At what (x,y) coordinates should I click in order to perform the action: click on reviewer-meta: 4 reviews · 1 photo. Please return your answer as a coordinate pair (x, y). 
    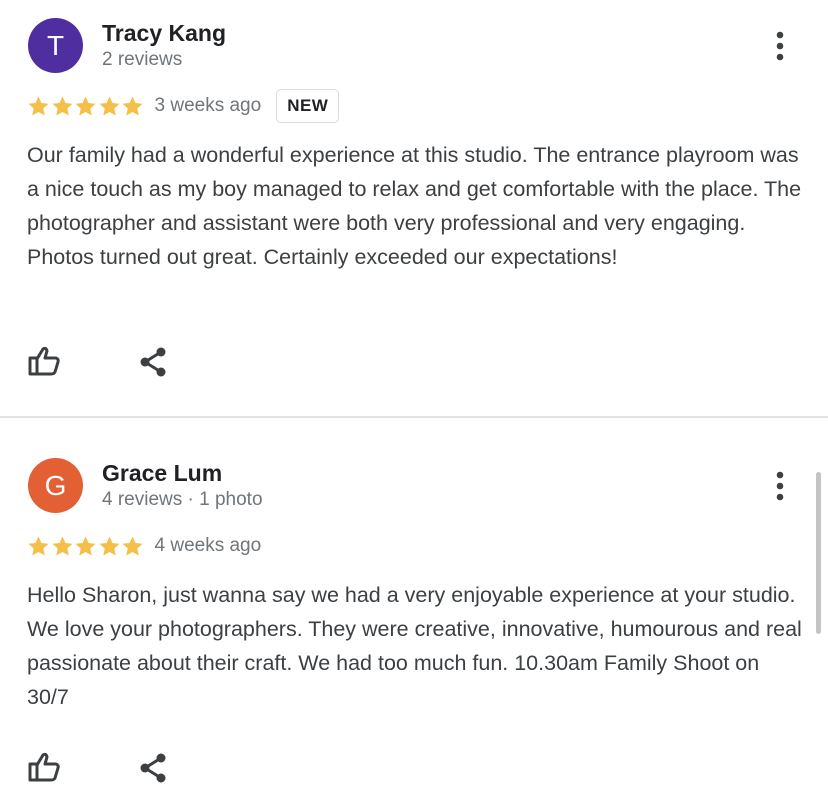
    Looking at the image, I should click on (182, 499).